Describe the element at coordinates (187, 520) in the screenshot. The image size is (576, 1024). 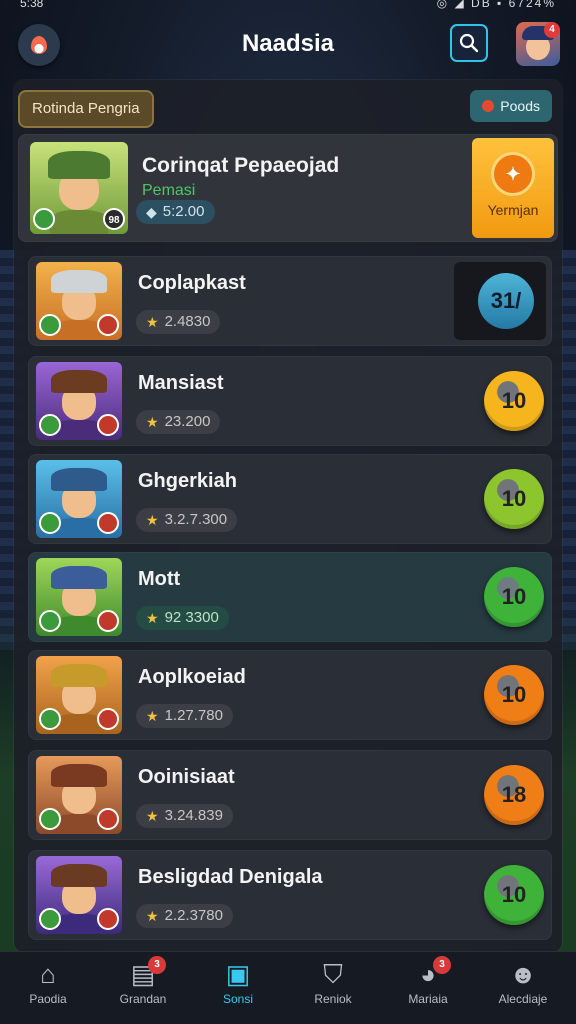
I see `row-score: ★ 3.2.7.300` at that location.